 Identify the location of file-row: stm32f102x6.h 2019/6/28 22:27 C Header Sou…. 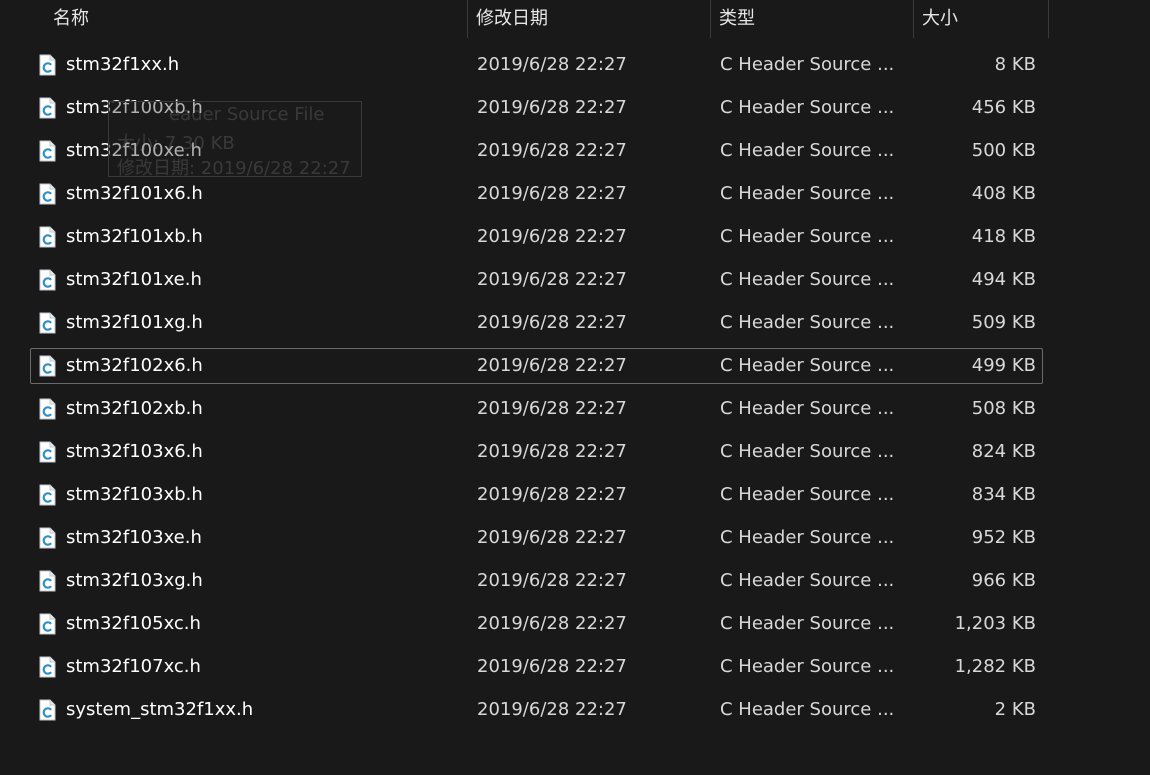
(536, 366).